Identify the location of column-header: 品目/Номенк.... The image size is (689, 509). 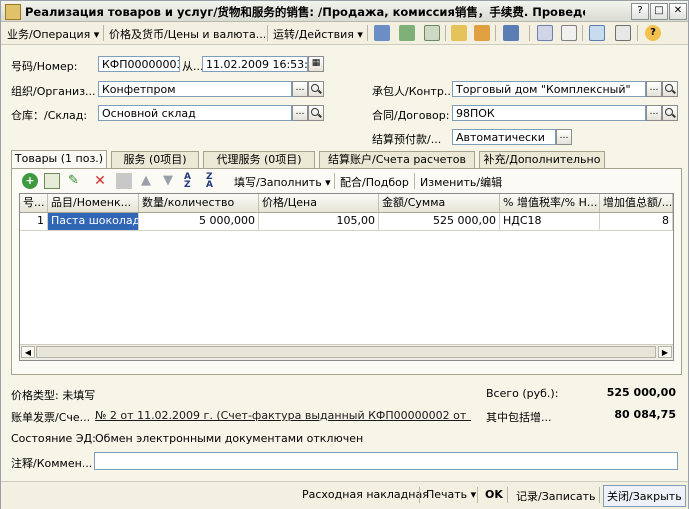
(93, 203).